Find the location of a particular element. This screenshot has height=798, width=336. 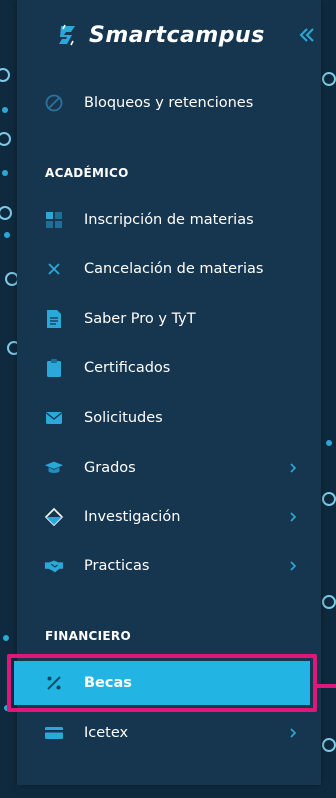

collapse-sidebar-button is located at coordinates (307, 35).